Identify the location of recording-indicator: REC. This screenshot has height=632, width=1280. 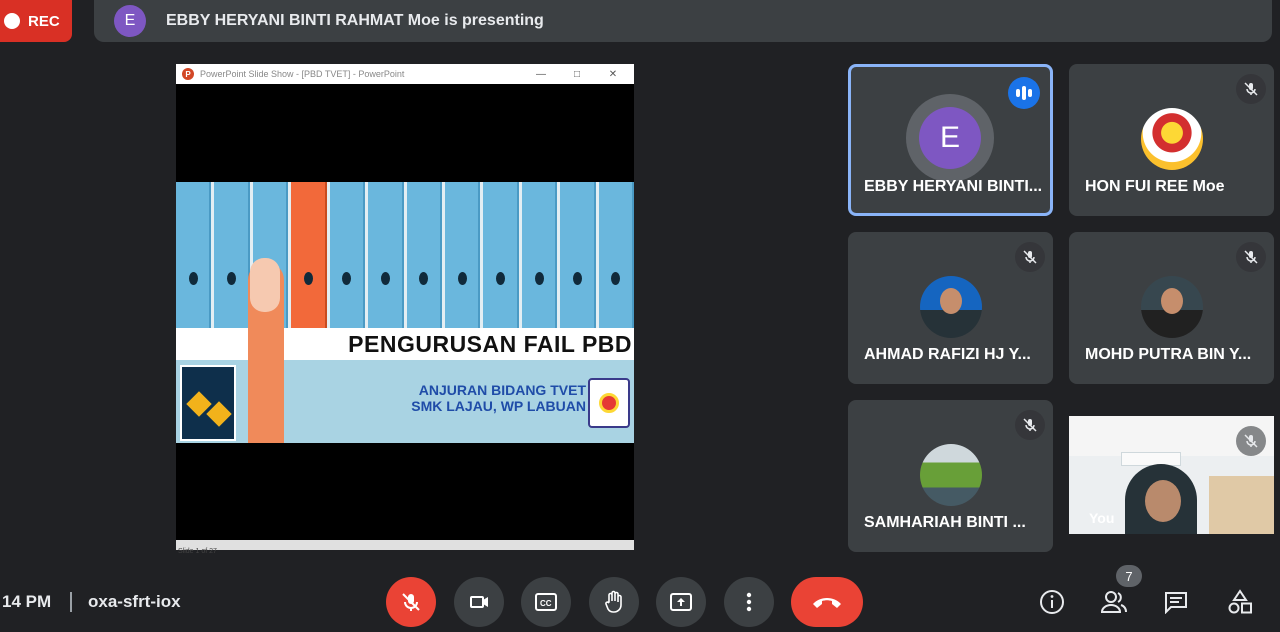
(36, 21).